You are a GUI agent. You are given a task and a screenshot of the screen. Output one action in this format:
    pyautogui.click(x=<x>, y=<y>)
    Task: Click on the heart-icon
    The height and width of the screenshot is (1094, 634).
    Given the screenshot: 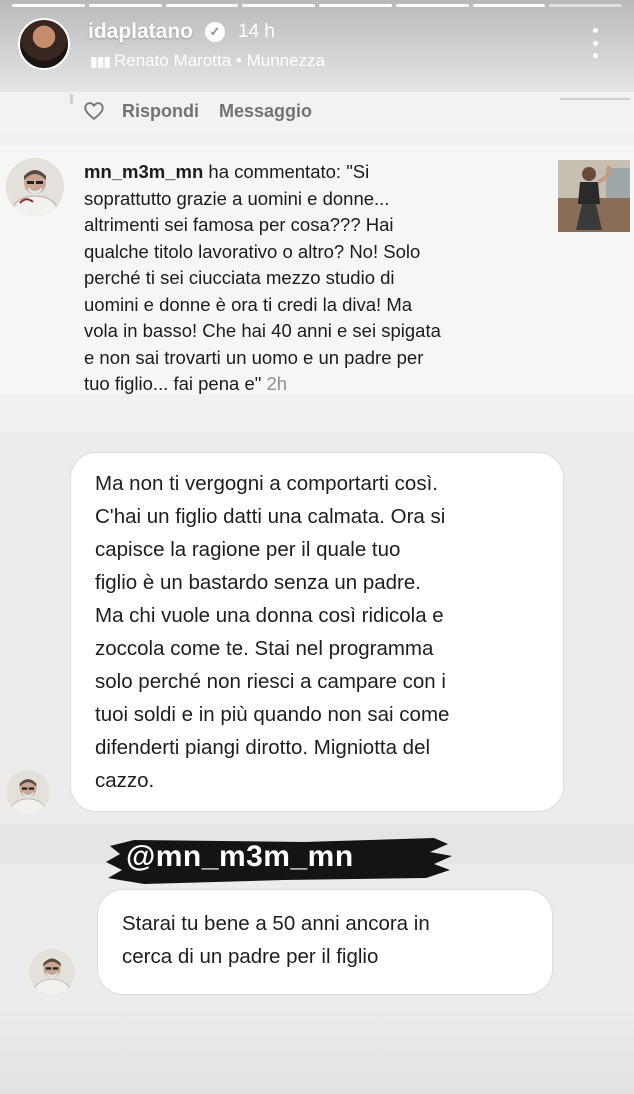 What is the action you would take?
    pyautogui.click(x=94, y=111)
    